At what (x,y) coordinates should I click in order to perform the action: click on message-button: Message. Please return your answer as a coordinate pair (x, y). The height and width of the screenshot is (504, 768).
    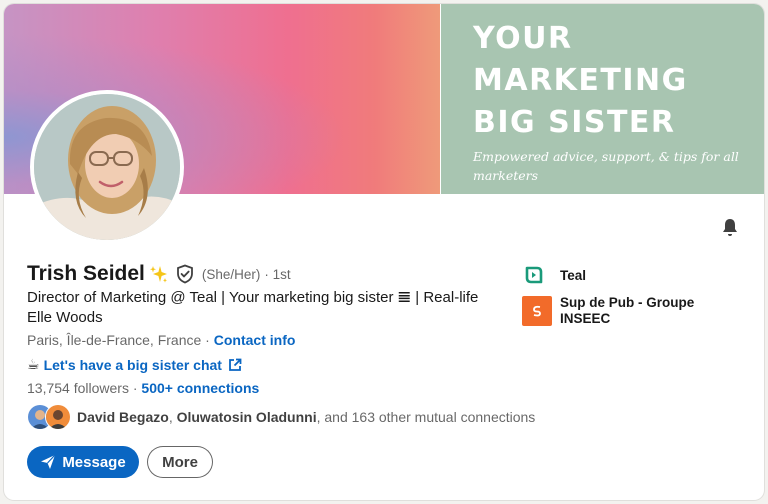
    Looking at the image, I should click on (83, 462).